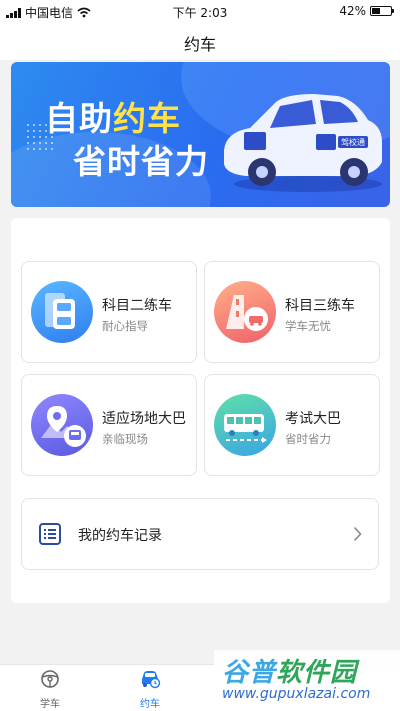 Image resolution: width=400 pixels, height=711 pixels. What do you see at coordinates (125, 439) in the screenshot?
I see `service-subtitle: 亲临现场` at bounding box center [125, 439].